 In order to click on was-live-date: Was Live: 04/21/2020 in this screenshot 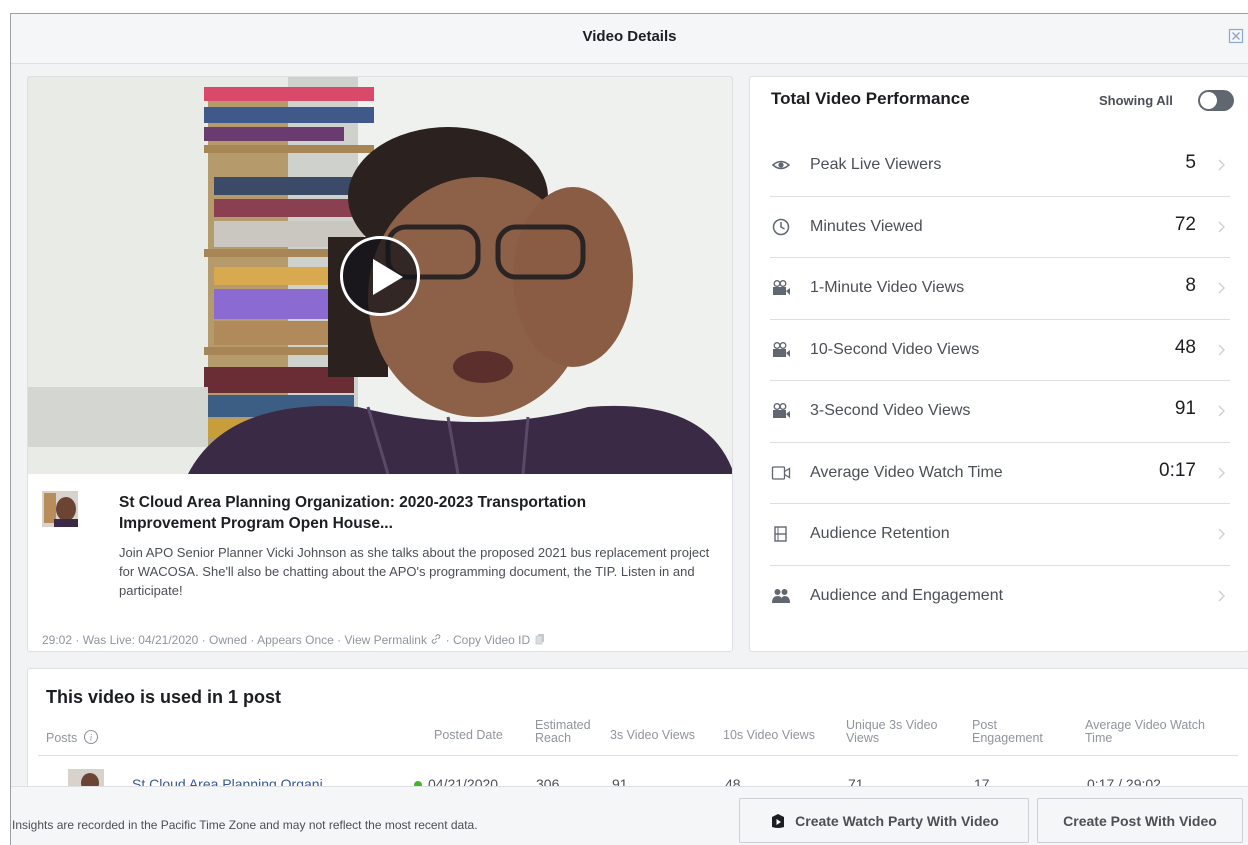, I will do `click(140, 640)`.